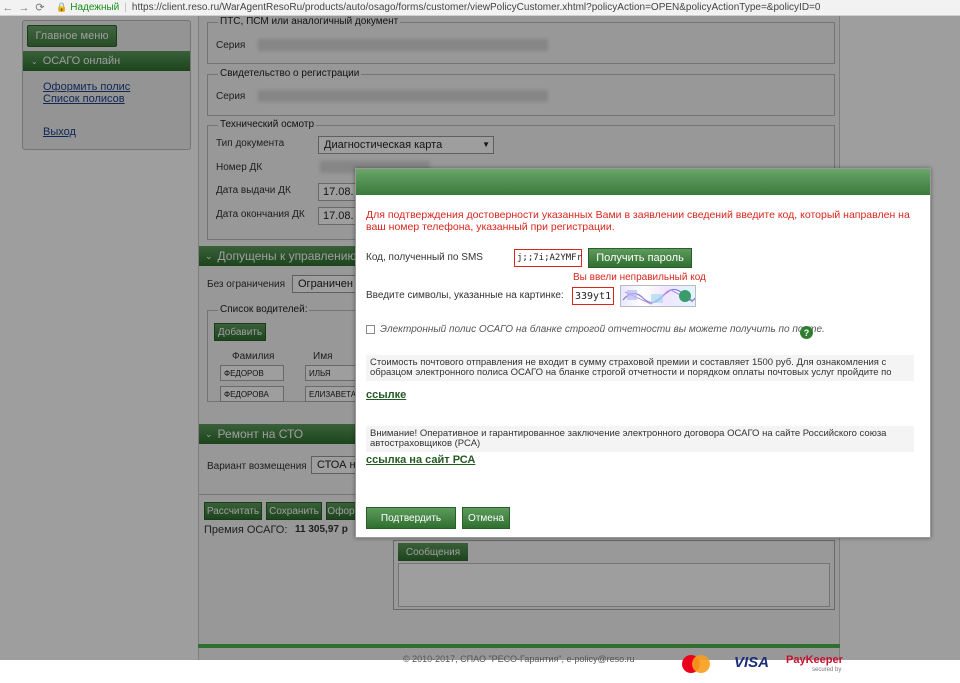 Image resolution: width=960 pixels, height=683 pixels. I want to click on forward-icon: →, so click(24, 8).